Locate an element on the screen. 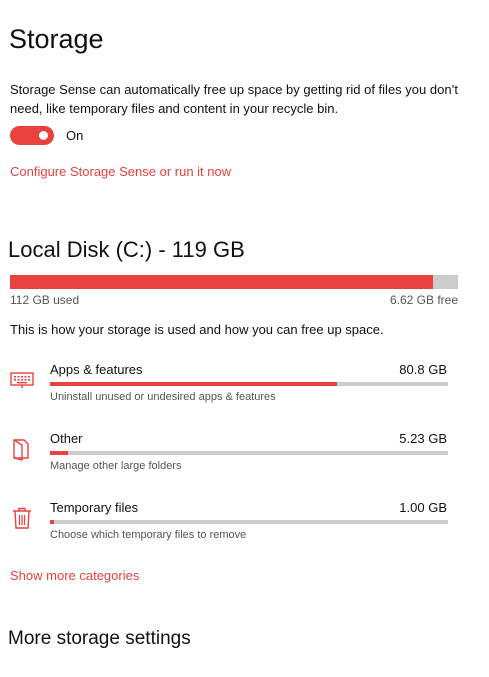 The image size is (489, 677). clipped-link-text is located at coordinates (115, 673).